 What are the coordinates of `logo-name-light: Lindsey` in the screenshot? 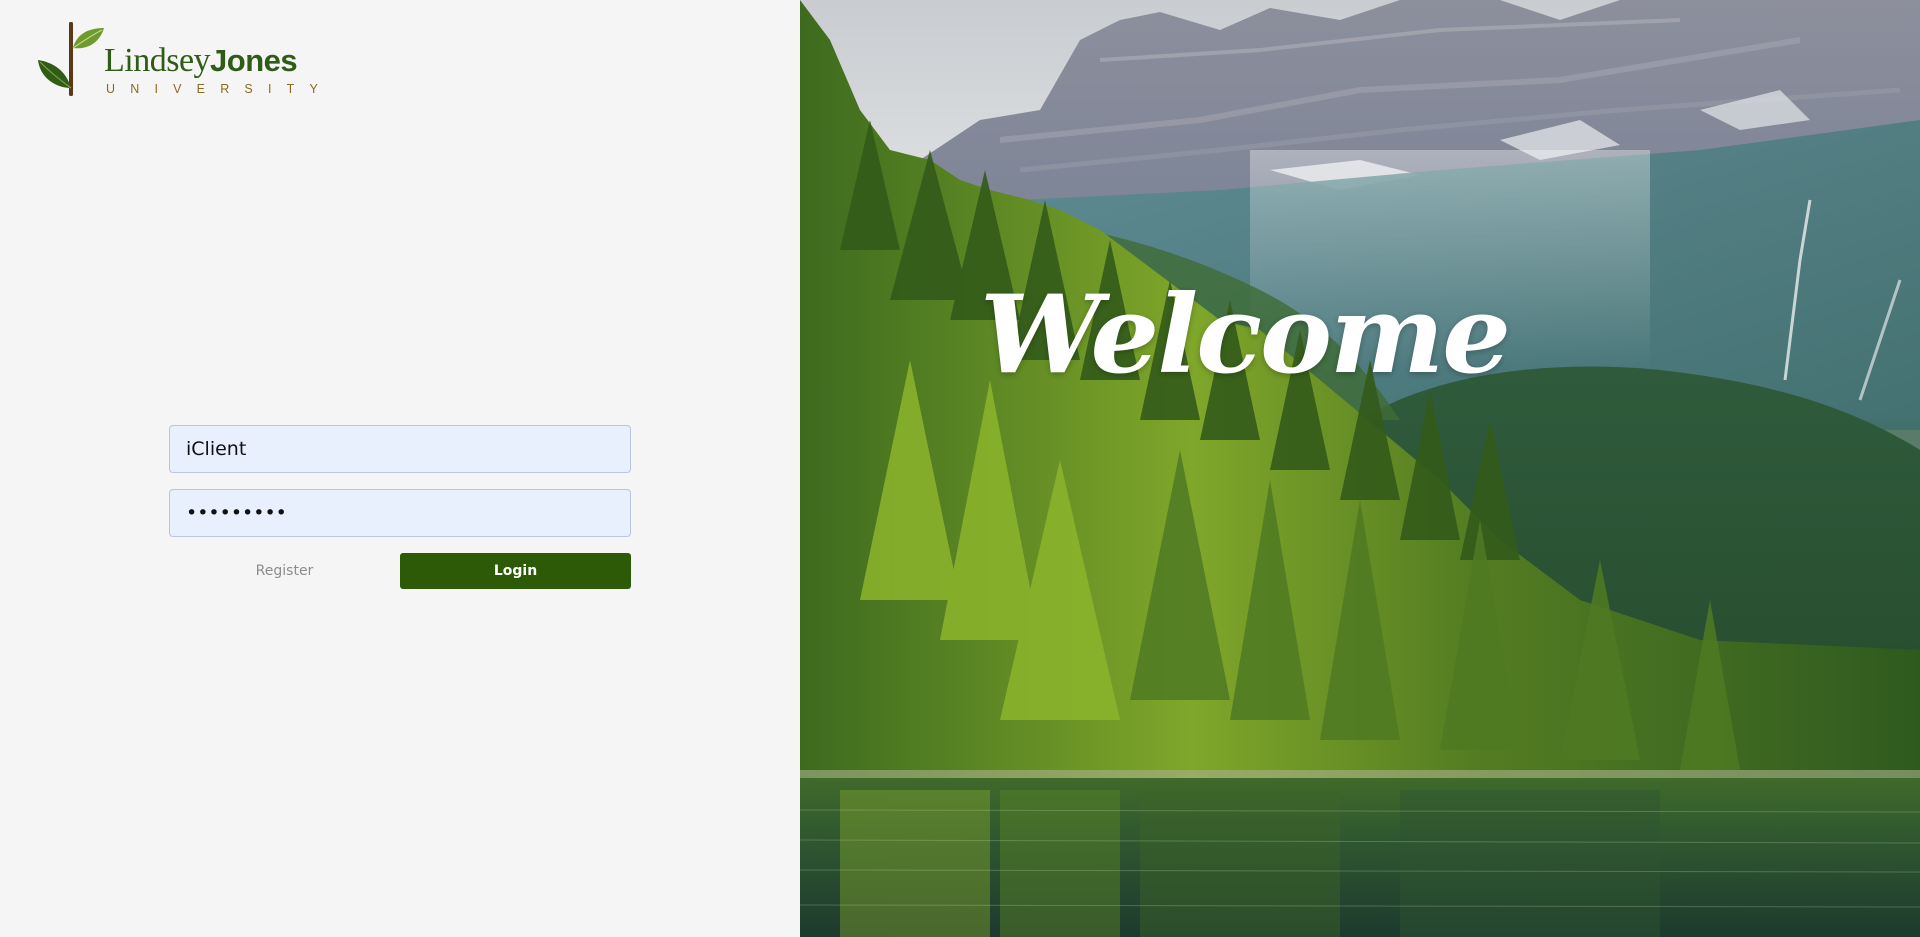 It's located at (157, 60).